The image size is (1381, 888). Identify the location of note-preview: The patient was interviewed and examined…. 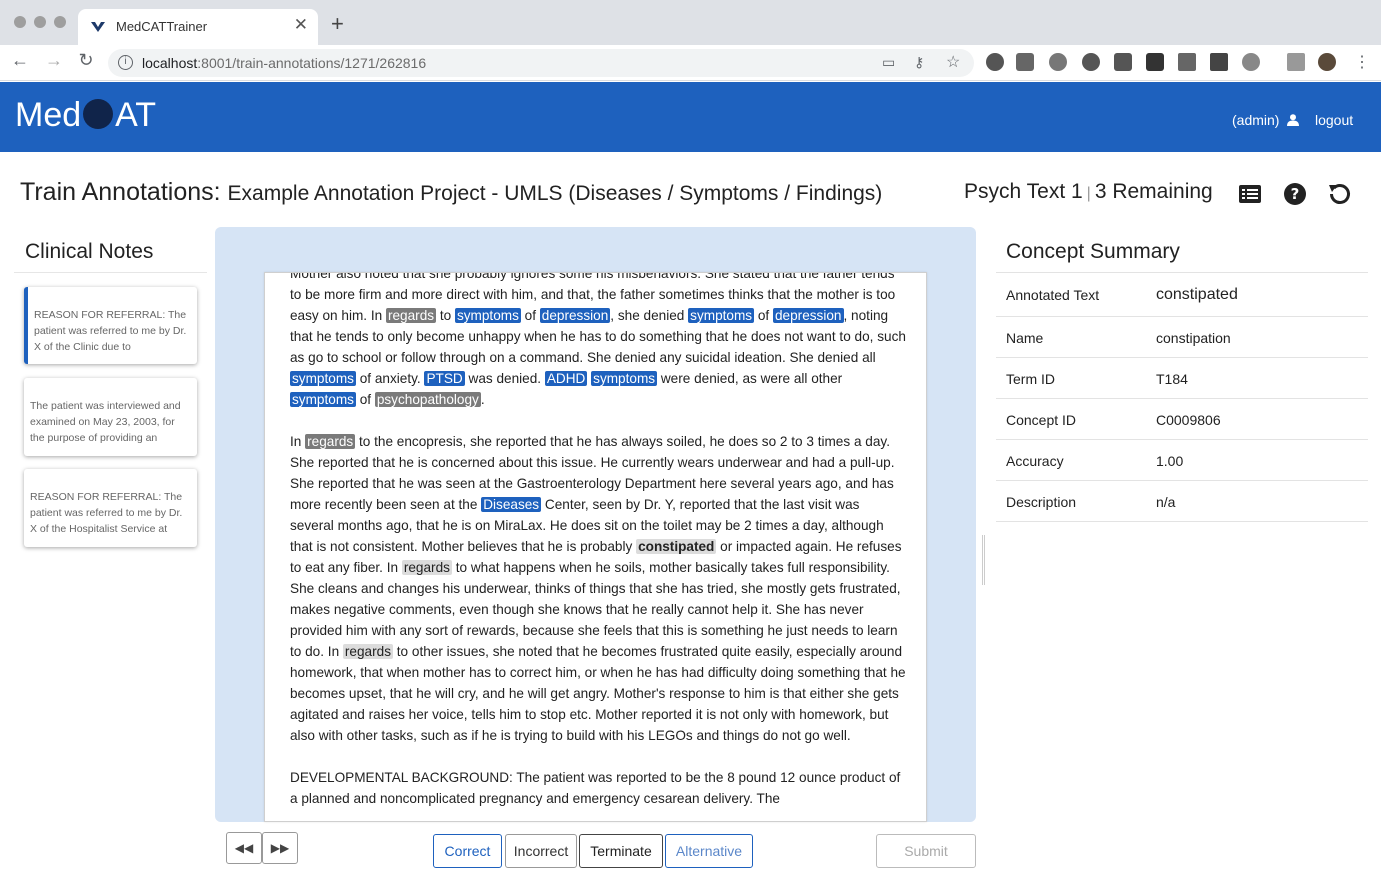
(105, 422).